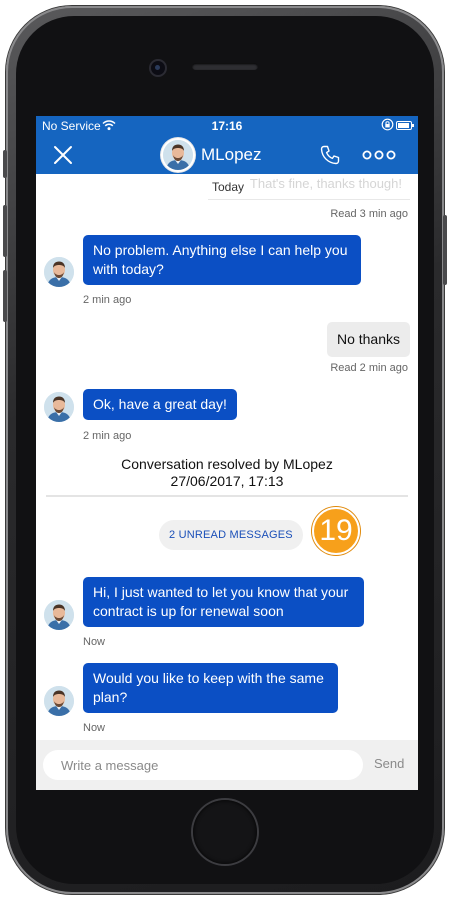 The height and width of the screenshot is (900, 450). What do you see at coordinates (325, 183) in the screenshot?
I see `previous-message-text: That's fine, thanks though!` at bounding box center [325, 183].